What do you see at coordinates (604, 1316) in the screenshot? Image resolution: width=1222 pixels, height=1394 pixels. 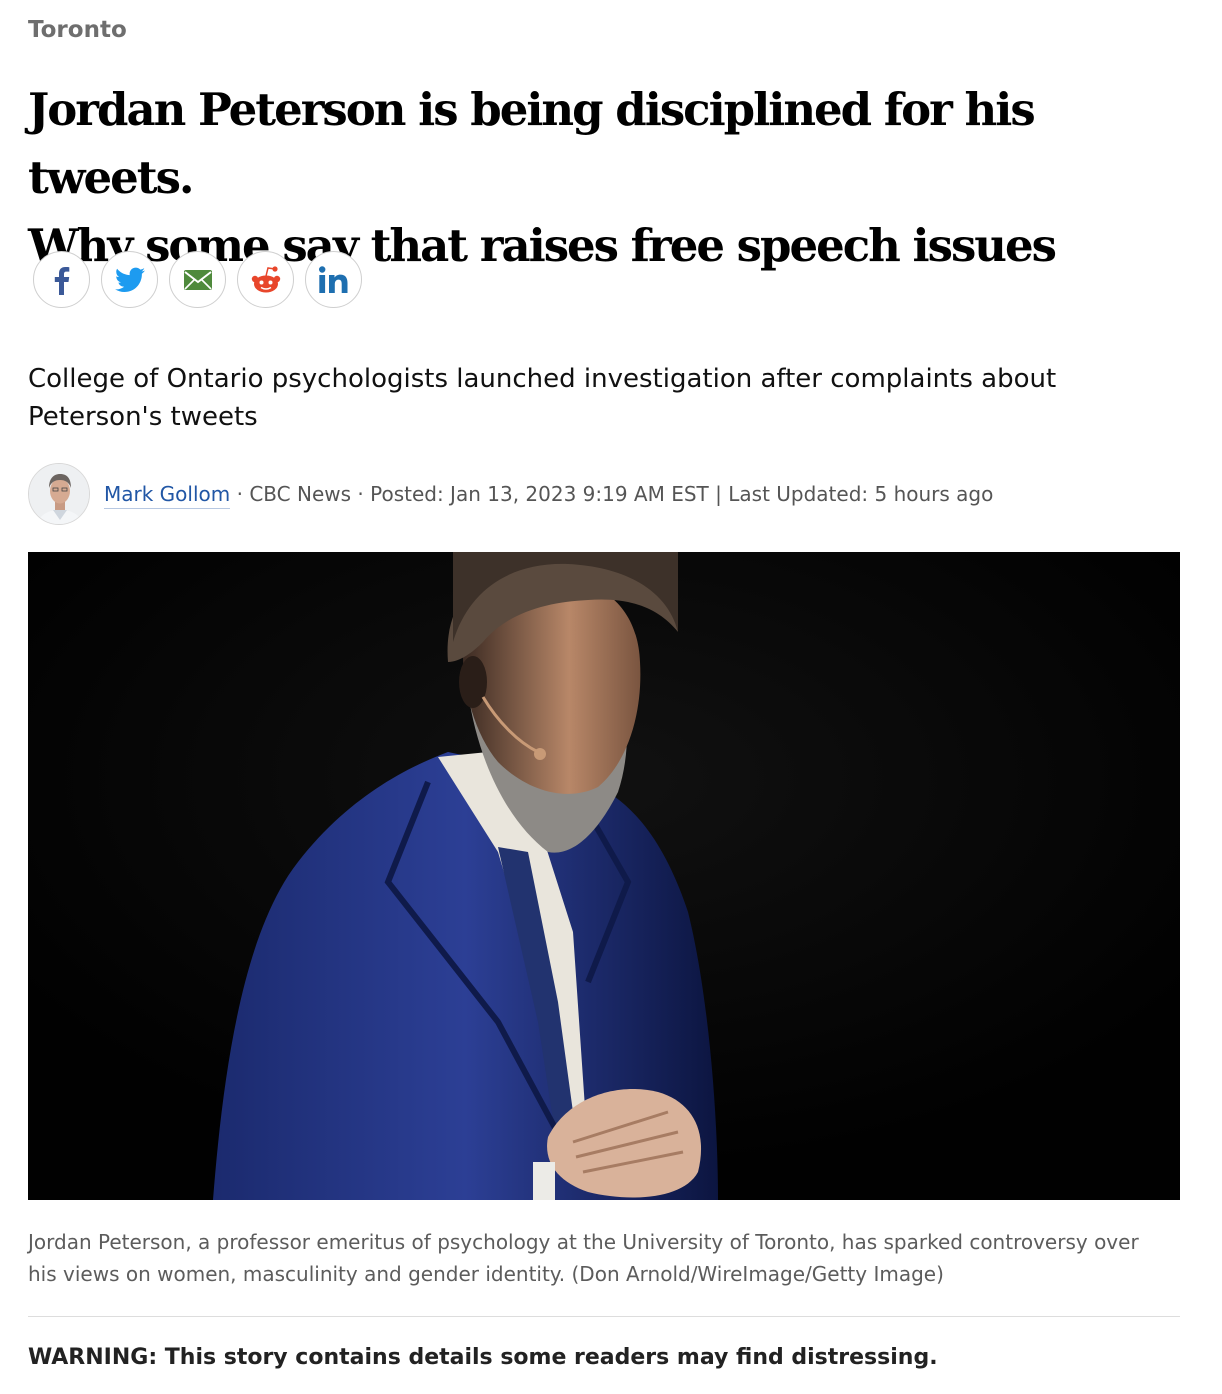 I see `divider` at bounding box center [604, 1316].